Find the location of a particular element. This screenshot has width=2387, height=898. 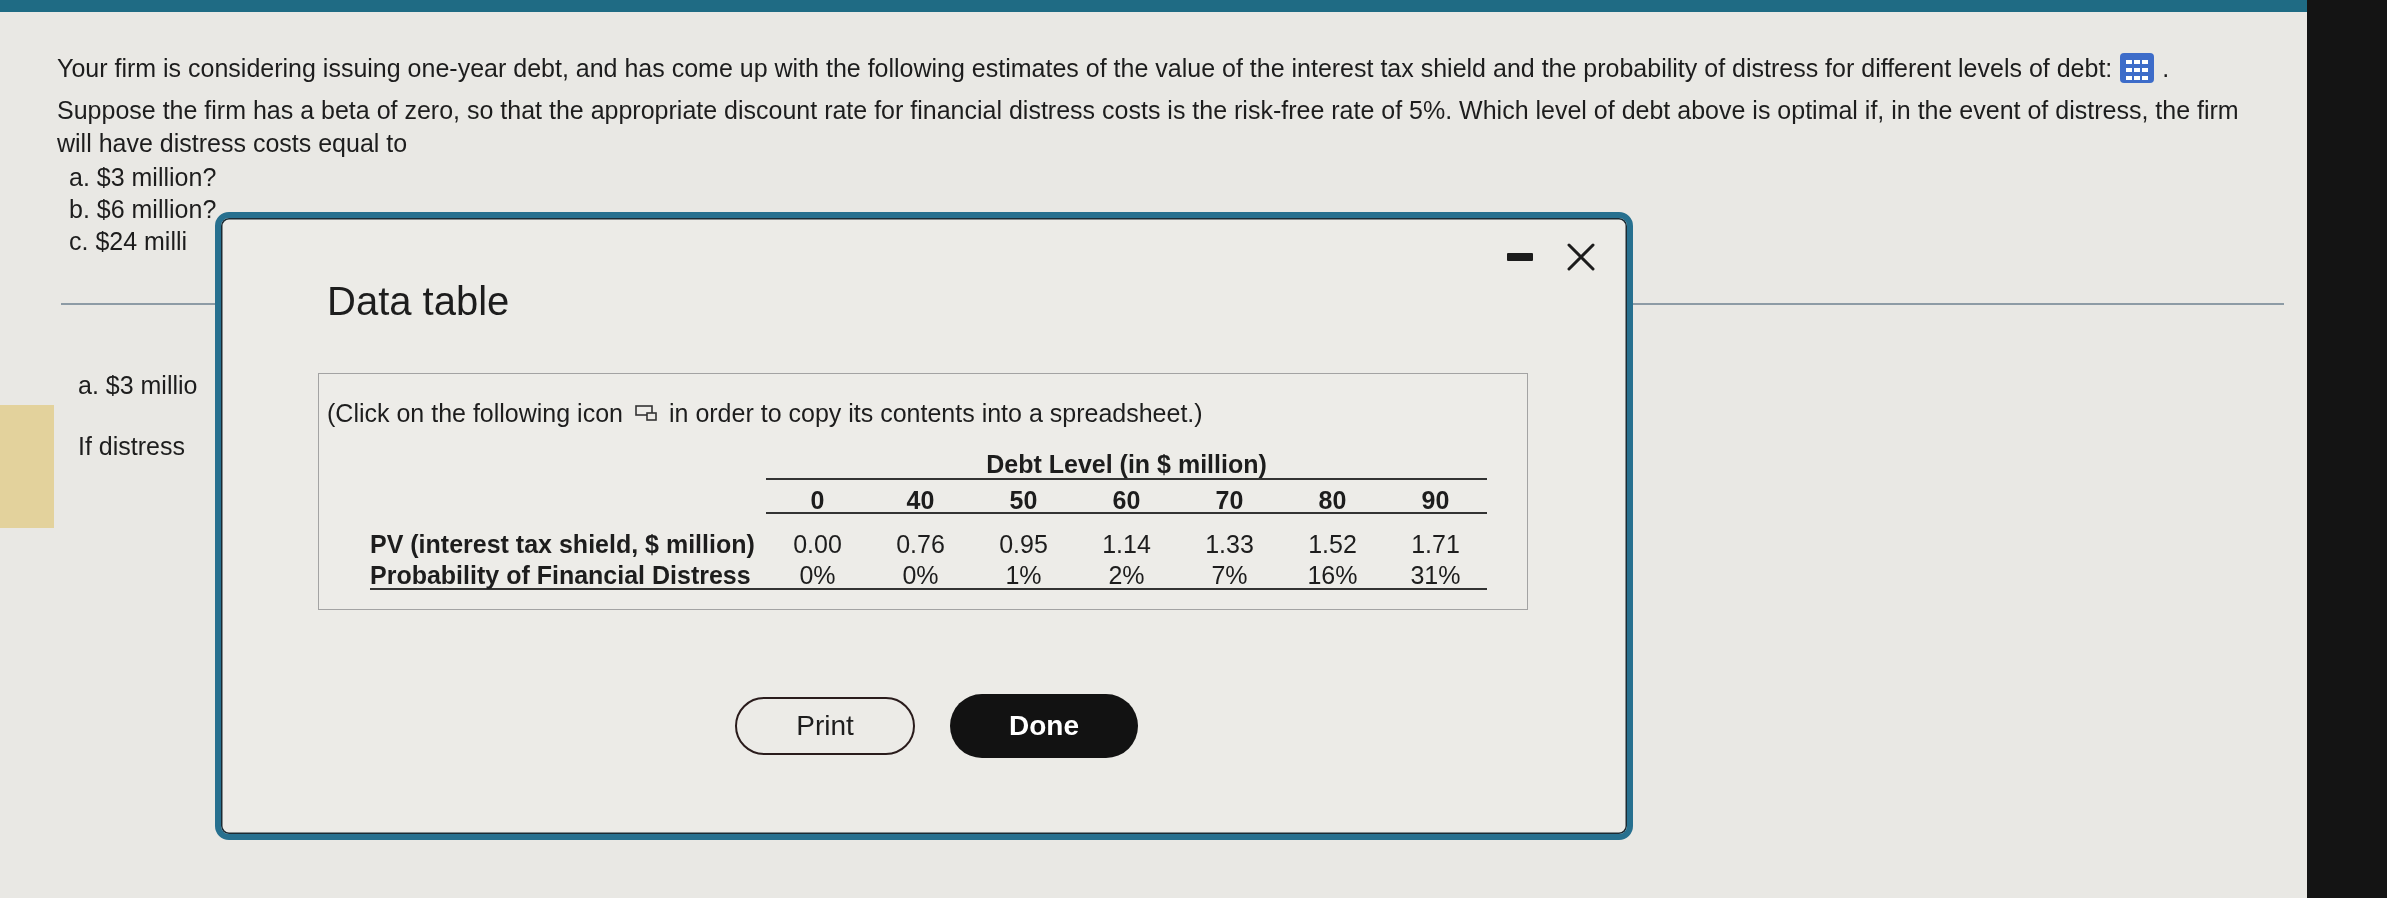

print-button: Print is located at coordinates (825, 726).